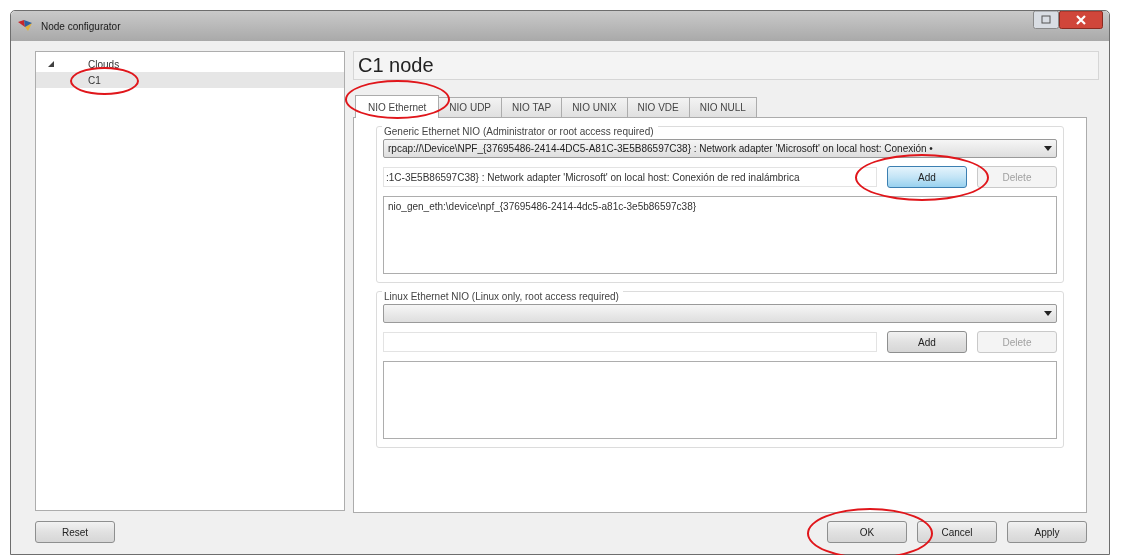 This screenshot has width=1121, height=557. Describe the element at coordinates (94, 80) in the screenshot. I see `tree-item: C1` at that location.